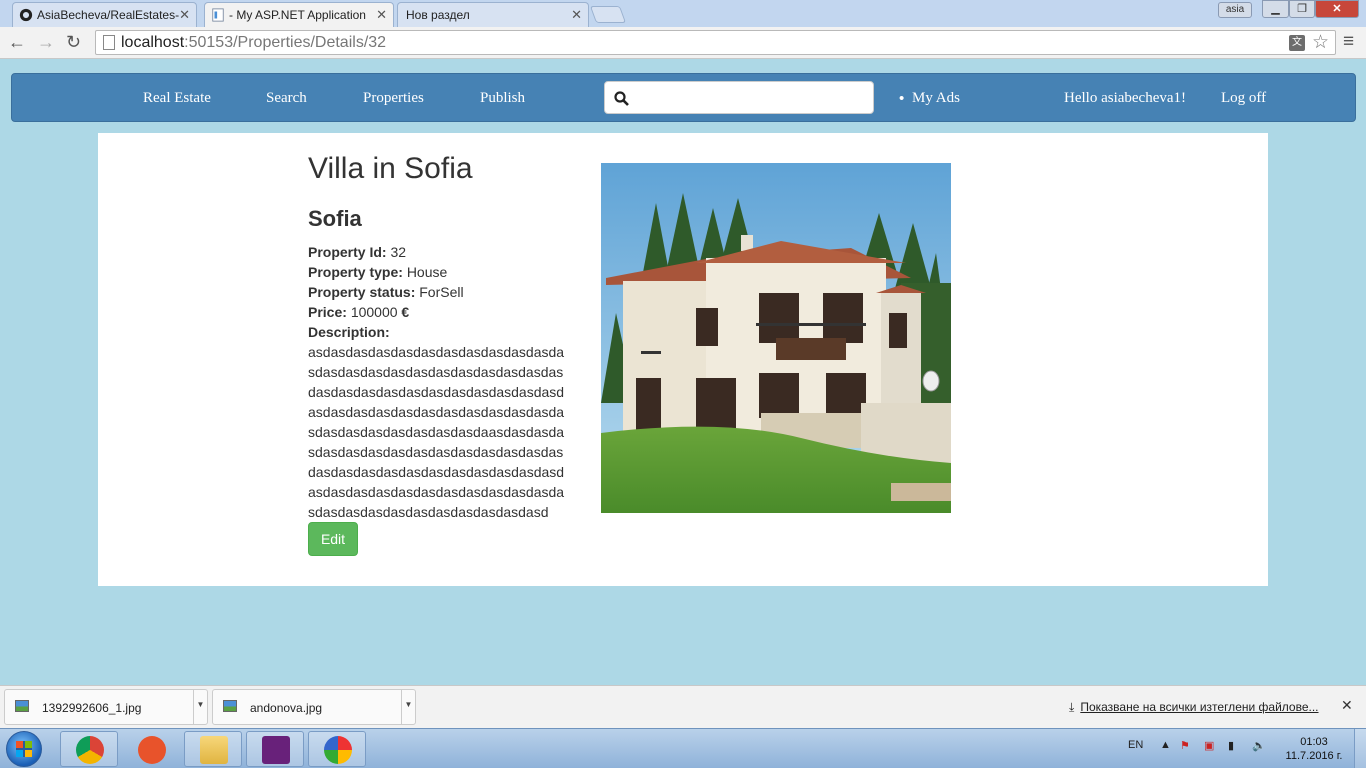 The height and width of the screenshot is (768, 1366). I want to click on tab-asp-app: - My ASP.NET Application ✕, so click(299, 14).